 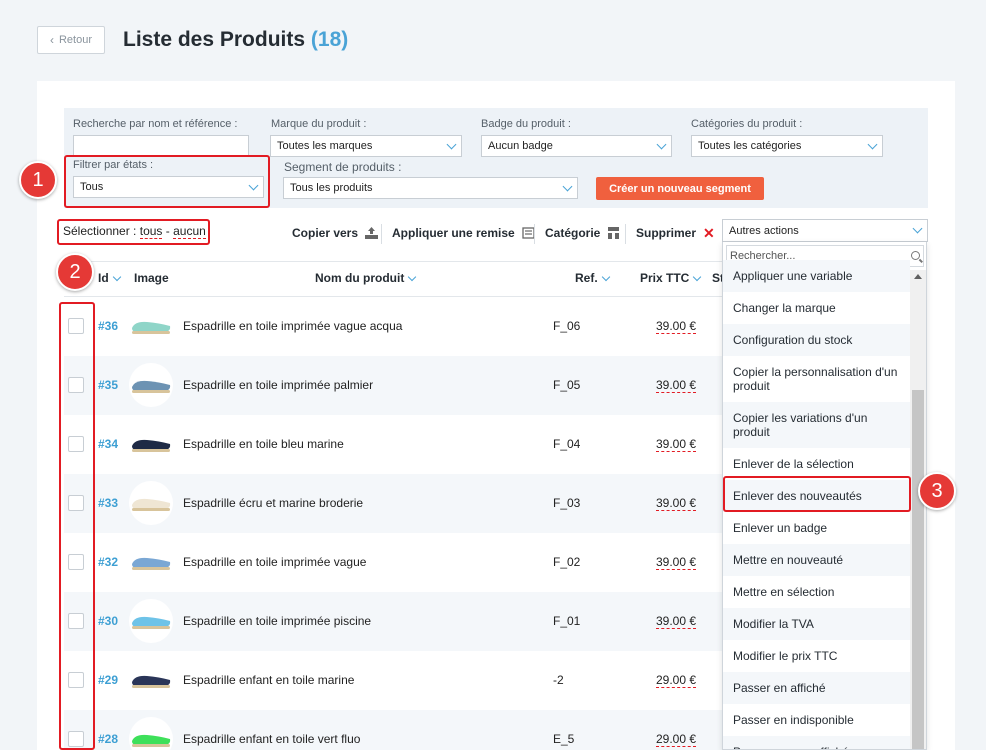 I want to click on dropdown-option: Appliquer une variable, so click(x=816, y=276).